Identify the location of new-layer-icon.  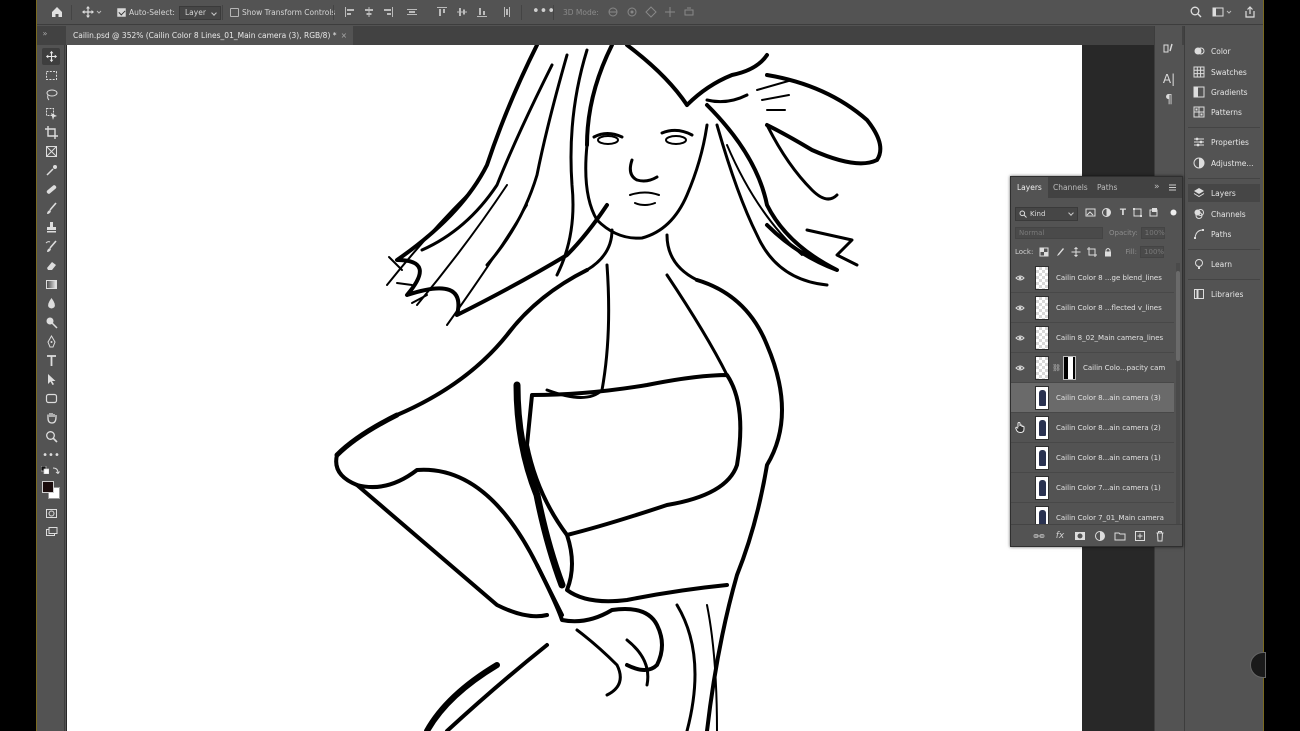
(1140, 536).